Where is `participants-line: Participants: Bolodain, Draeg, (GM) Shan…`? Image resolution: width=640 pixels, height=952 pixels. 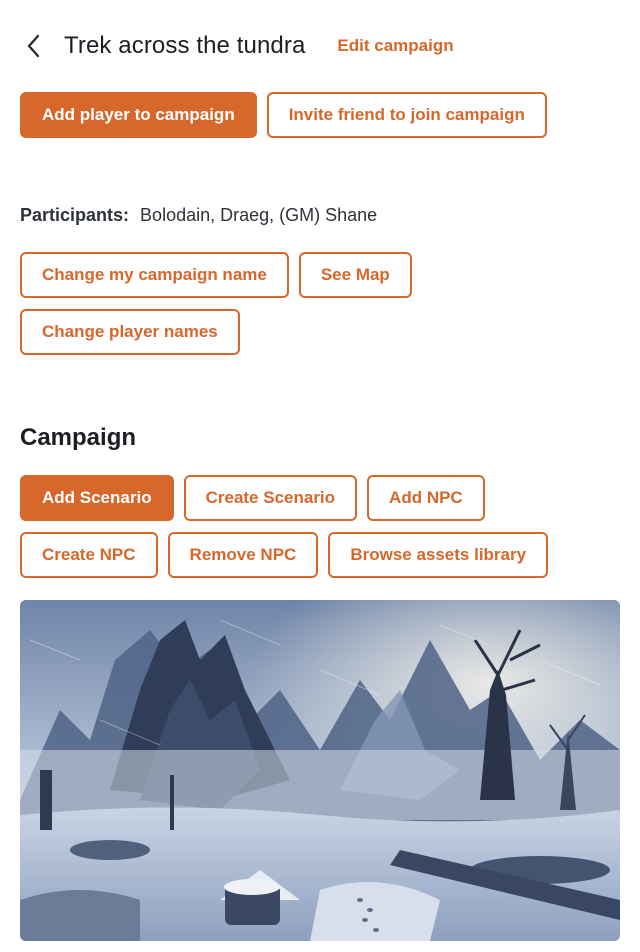
participants-line: Participants: Bolodain, Draeg, (GM) Shan… is located at coordinates (198, 215).